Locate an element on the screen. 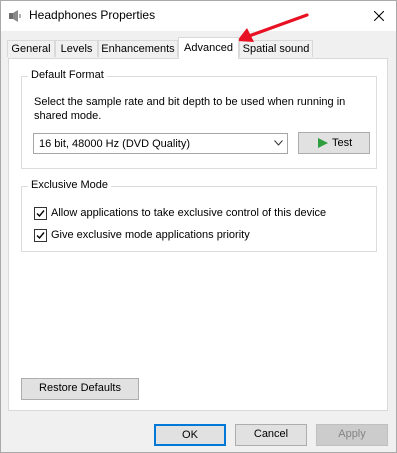 The height and width of the screenshot is (453, 397). exclusive-control-checkbox is located at coordinates (40, 213).